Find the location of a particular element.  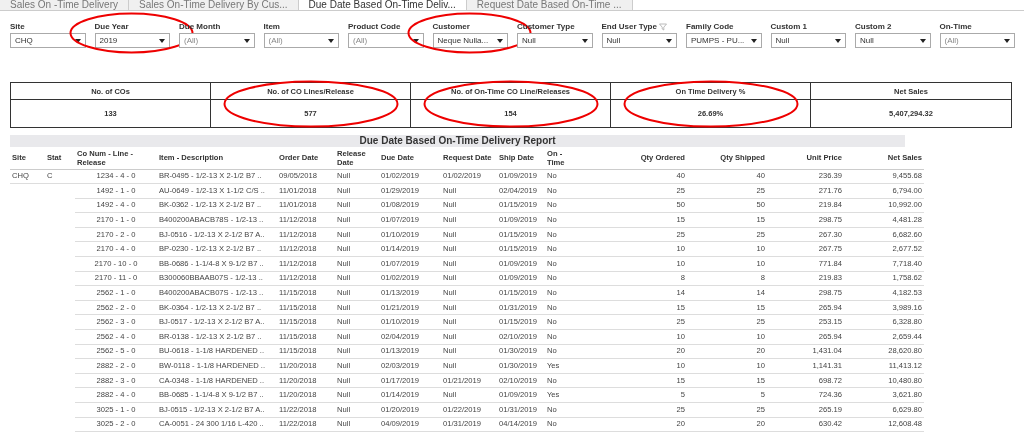

filter-label: Custom 1 is located at coordinates (788, 26).